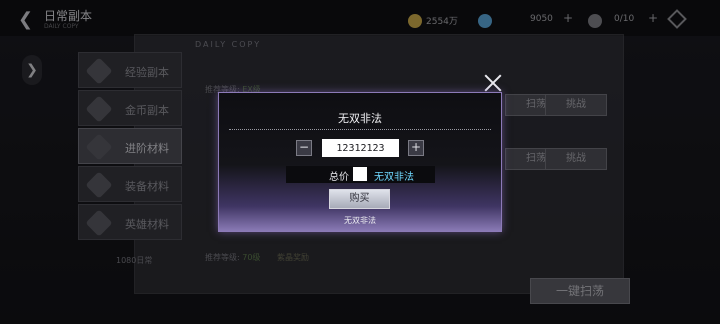 The image size is (720, 324). Describe the element at coordinates (339, 177) in the screenshot. I see `total-label: 总价` at that location.